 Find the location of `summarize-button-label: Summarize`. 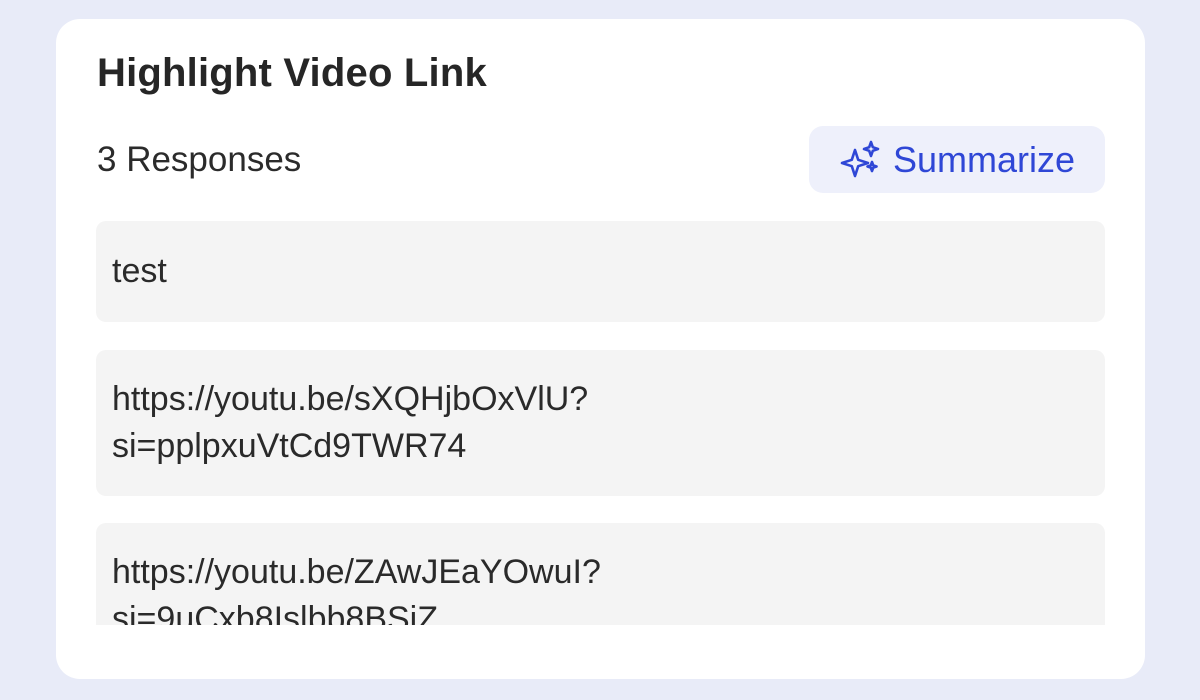

summarize-button-label: Summarize is located at coordinates (984, 159).